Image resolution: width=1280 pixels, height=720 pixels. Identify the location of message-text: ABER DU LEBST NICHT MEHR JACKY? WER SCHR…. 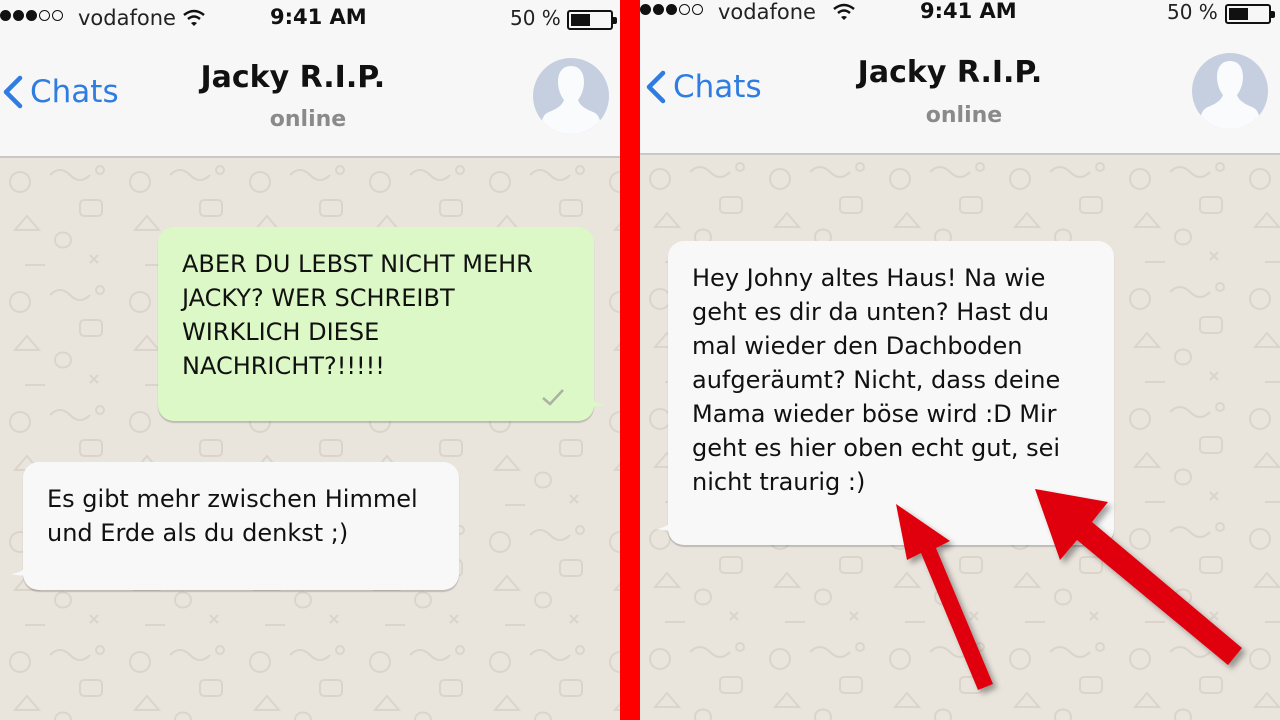
(357, 315).